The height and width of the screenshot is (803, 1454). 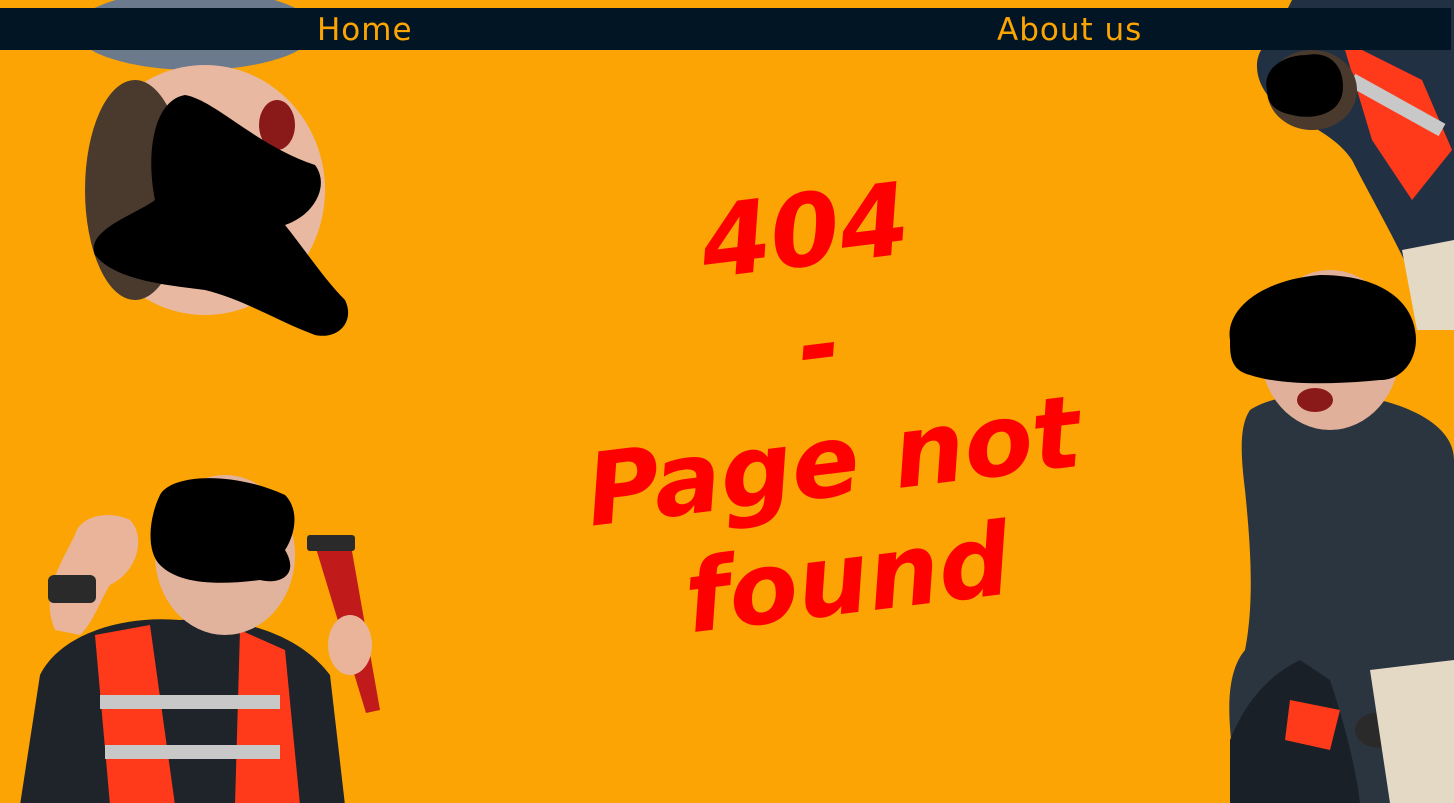 What do you see at coordinates (1069, 30) in the screenshot?
I see `nav-about-link: About us` at bounding box center [1069, 30].